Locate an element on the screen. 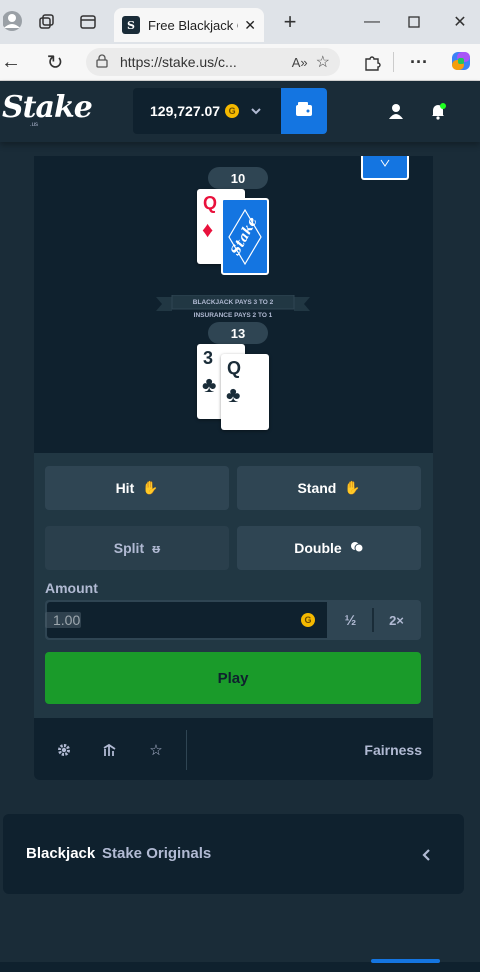  double-label: Double is located at coordinates (318, 548).